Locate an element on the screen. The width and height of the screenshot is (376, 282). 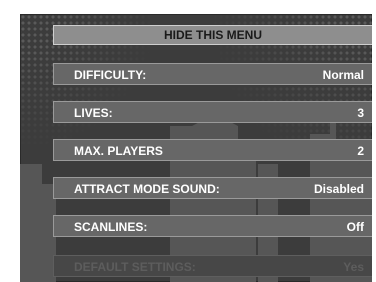
attract-mode-sound-setting: ATTRACT MODE SOUND: Disabled is located at coordinates (212, 188).